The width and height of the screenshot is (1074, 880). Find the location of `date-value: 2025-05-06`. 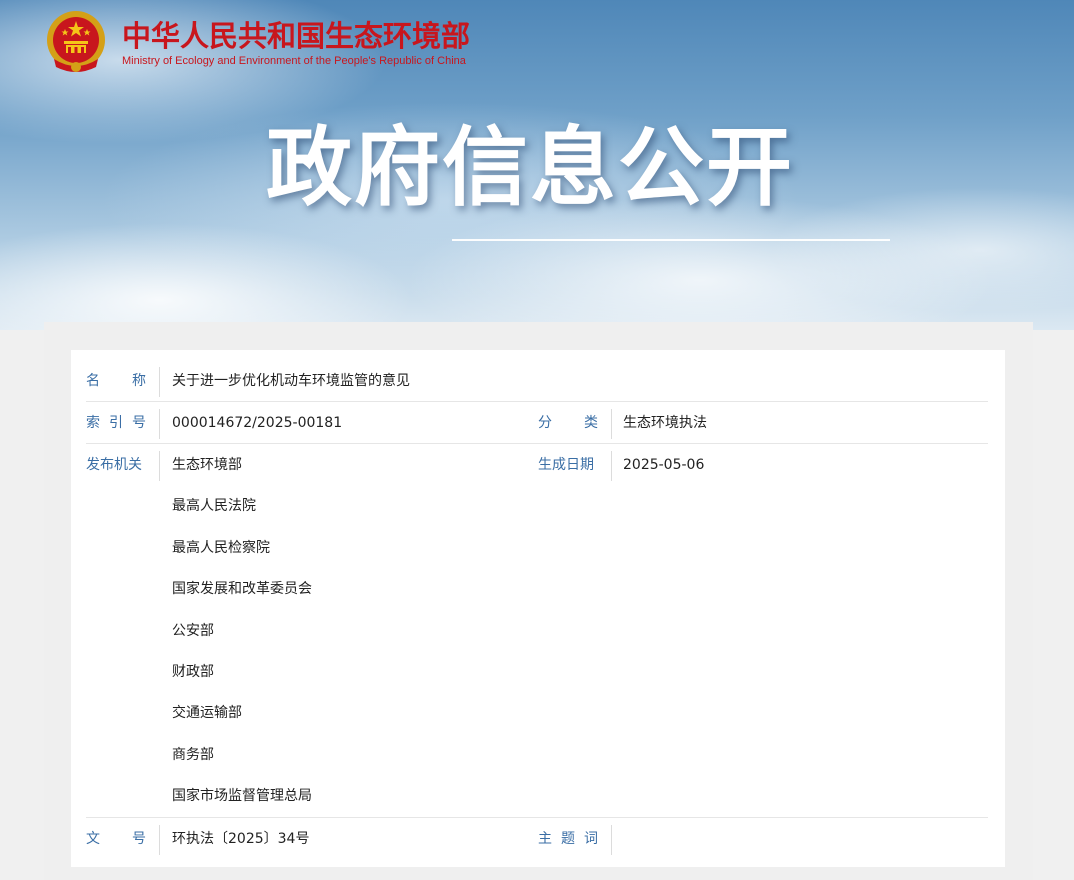

date-value: 2025-05-06 is located at coordinates (664, 465).